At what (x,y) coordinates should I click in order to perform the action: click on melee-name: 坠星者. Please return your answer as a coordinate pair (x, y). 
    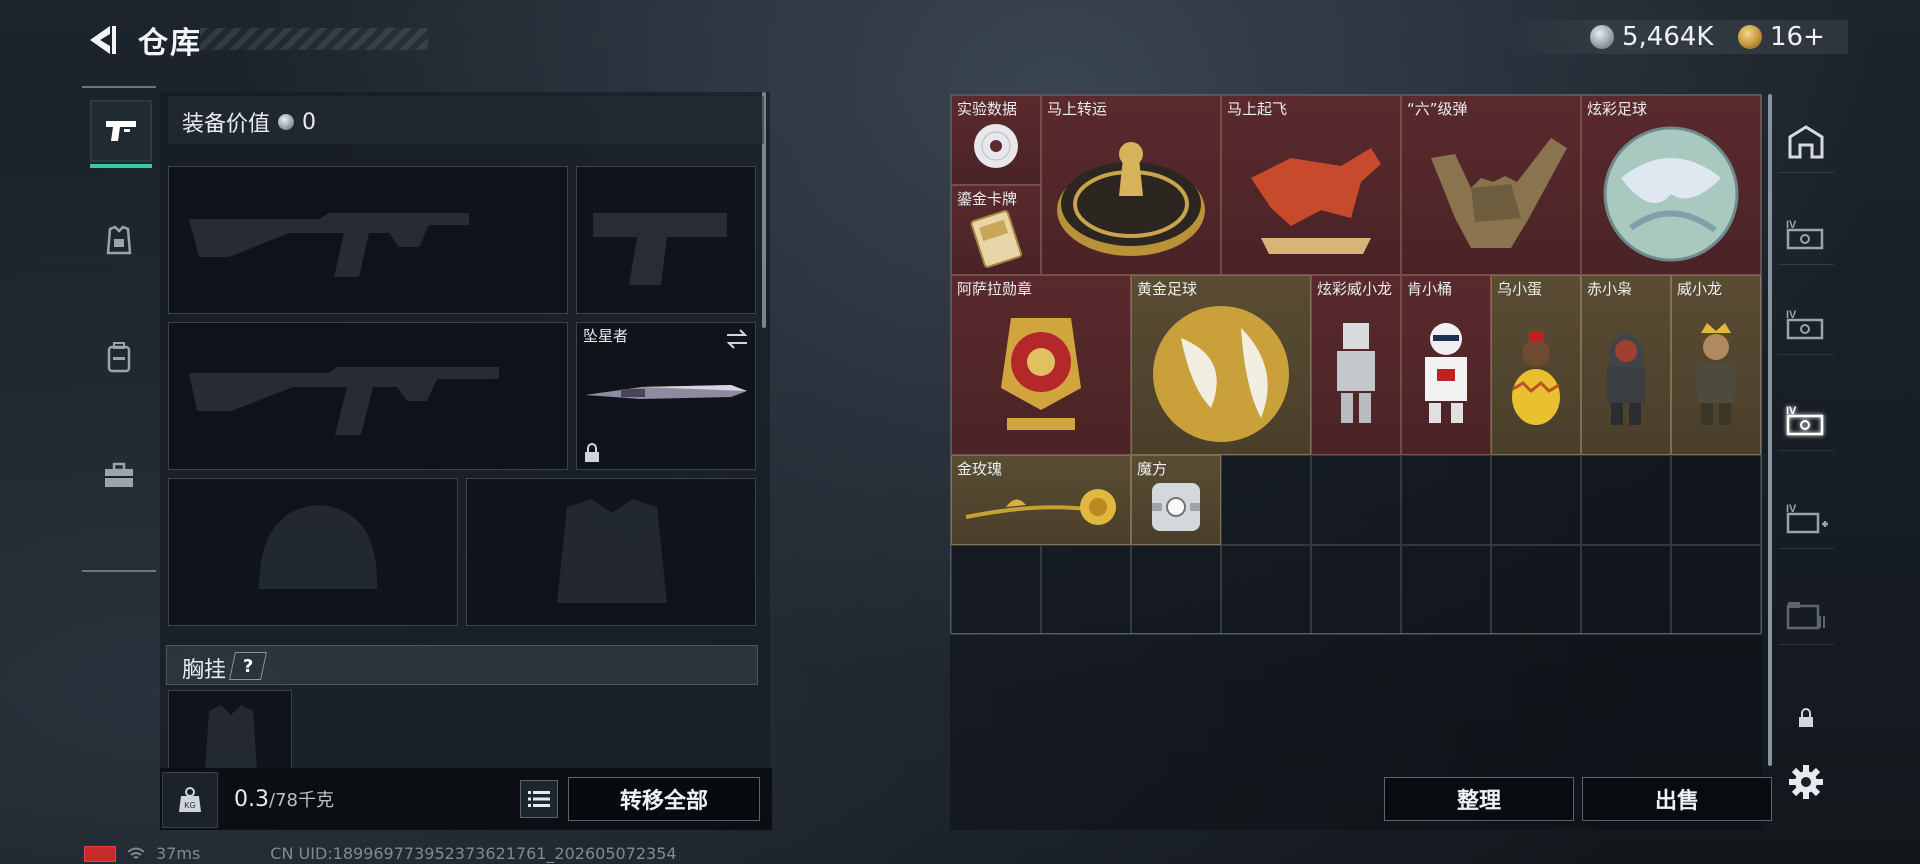
    Looking at the image, I should click on (606, 336).